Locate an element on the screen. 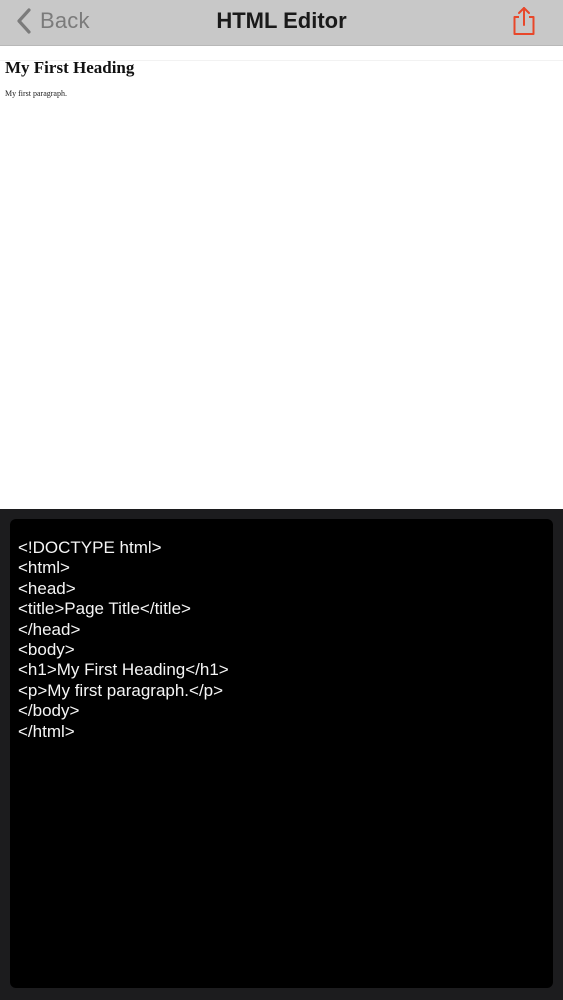 The height and width of the screenshot is (1000, 563). share-icon is located at coordinates (524, 21).